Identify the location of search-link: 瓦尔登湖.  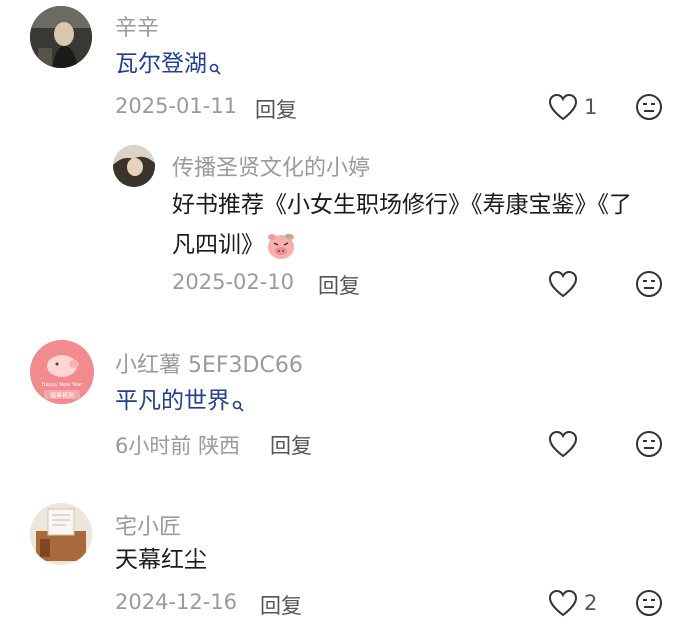
(161, 64).